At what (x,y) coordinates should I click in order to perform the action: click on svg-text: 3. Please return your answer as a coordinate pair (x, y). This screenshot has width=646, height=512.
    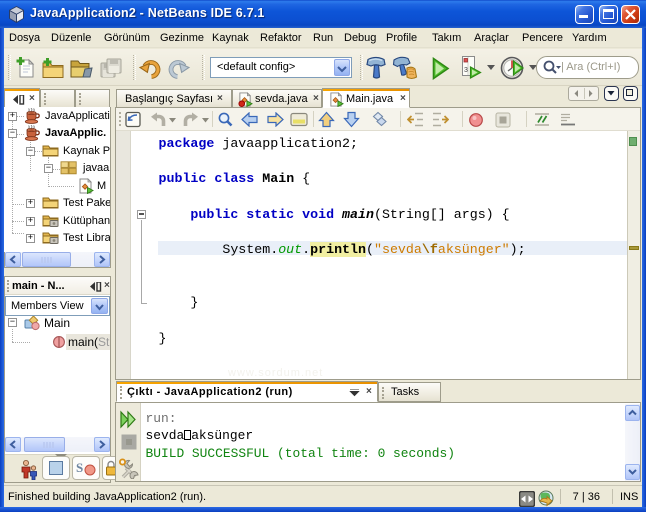
    Looking at the image, I should click on (466, 70).